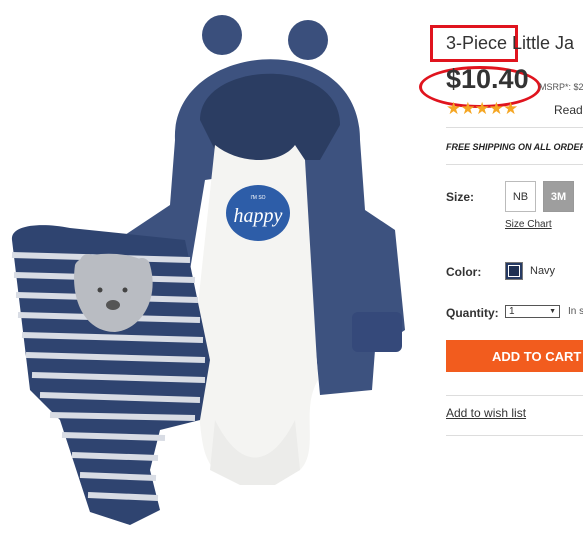  I want to click on shipping-note: FREE SHIPPING ON ALL ORDER, so click(514, 147).